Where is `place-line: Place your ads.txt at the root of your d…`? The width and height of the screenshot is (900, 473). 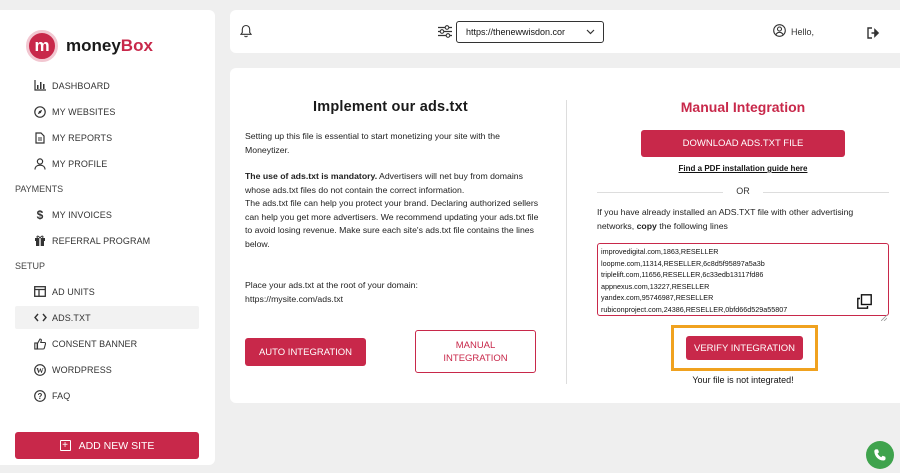
place-line: Place your ads.txt at the root of your d… is located at coordinates (331, 285).